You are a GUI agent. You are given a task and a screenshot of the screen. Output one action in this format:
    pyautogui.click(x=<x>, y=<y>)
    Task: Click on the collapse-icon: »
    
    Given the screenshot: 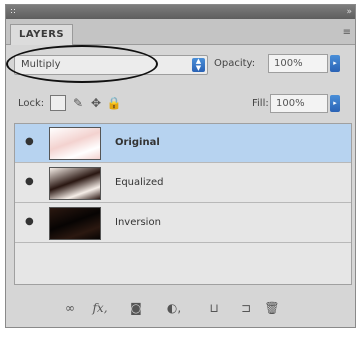 What is the action you would take?
    pyautogui.click(x=349, y=12)
    